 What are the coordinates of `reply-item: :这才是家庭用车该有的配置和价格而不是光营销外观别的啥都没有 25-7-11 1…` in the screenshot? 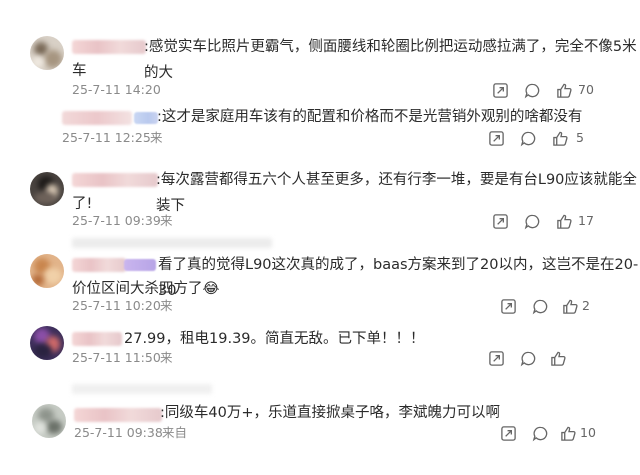 It's located at (320, 127).